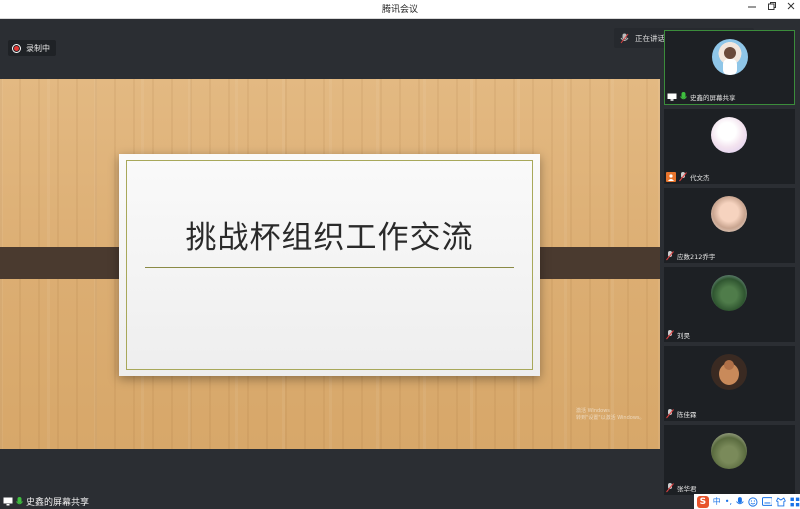 The width and height of the screenshot is (800, 509). Describe the element at coordinates (66, 263) in the screenshot. I see `slide-band-left` at that location.